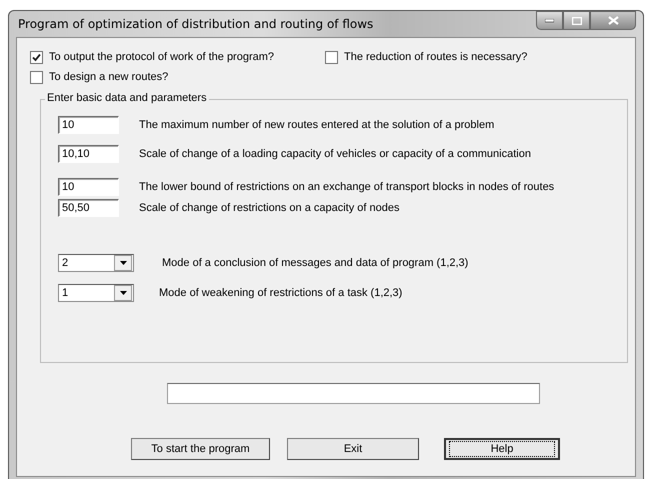 Image resolution: width=649 pixels, height=479 pixels. What do you see at coordinates (502, 449) in the screenshot?
I see `dialog-button: Help` at bounding box center [502, 449].